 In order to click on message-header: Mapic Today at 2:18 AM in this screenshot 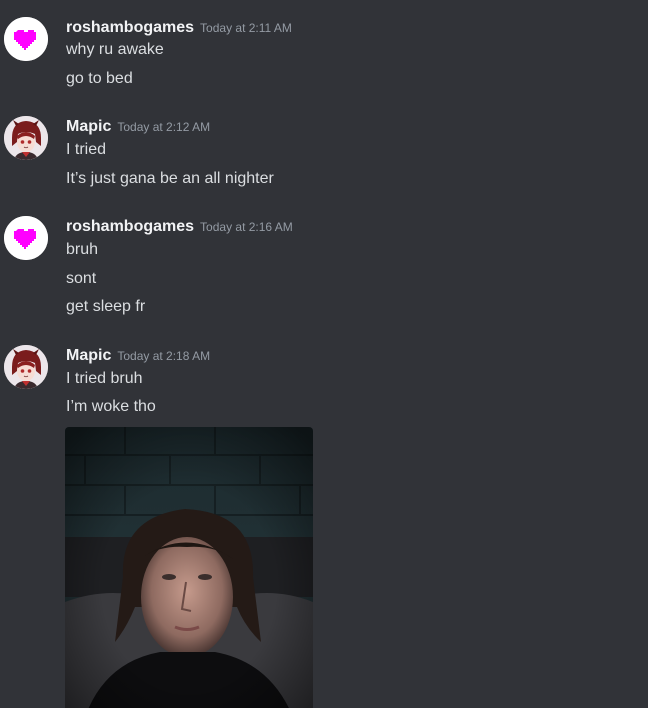, I will do `click(138, 356)`.